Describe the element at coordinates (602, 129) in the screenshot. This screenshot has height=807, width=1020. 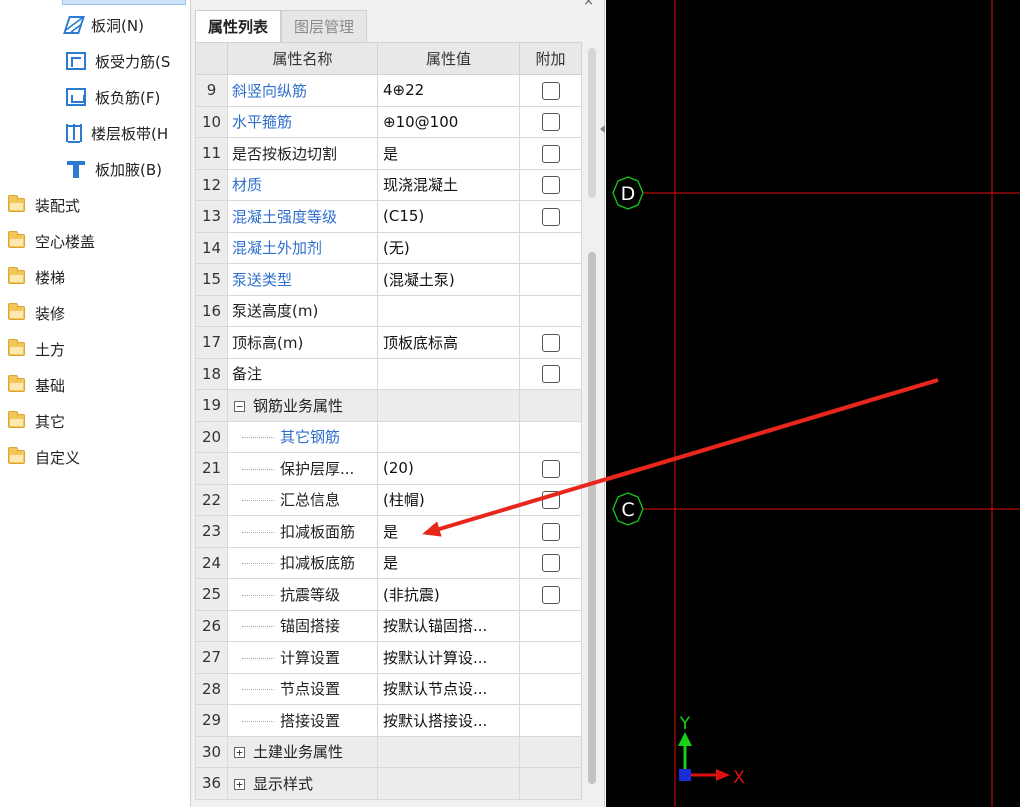
I see `panel-collapse-handle` at that location.